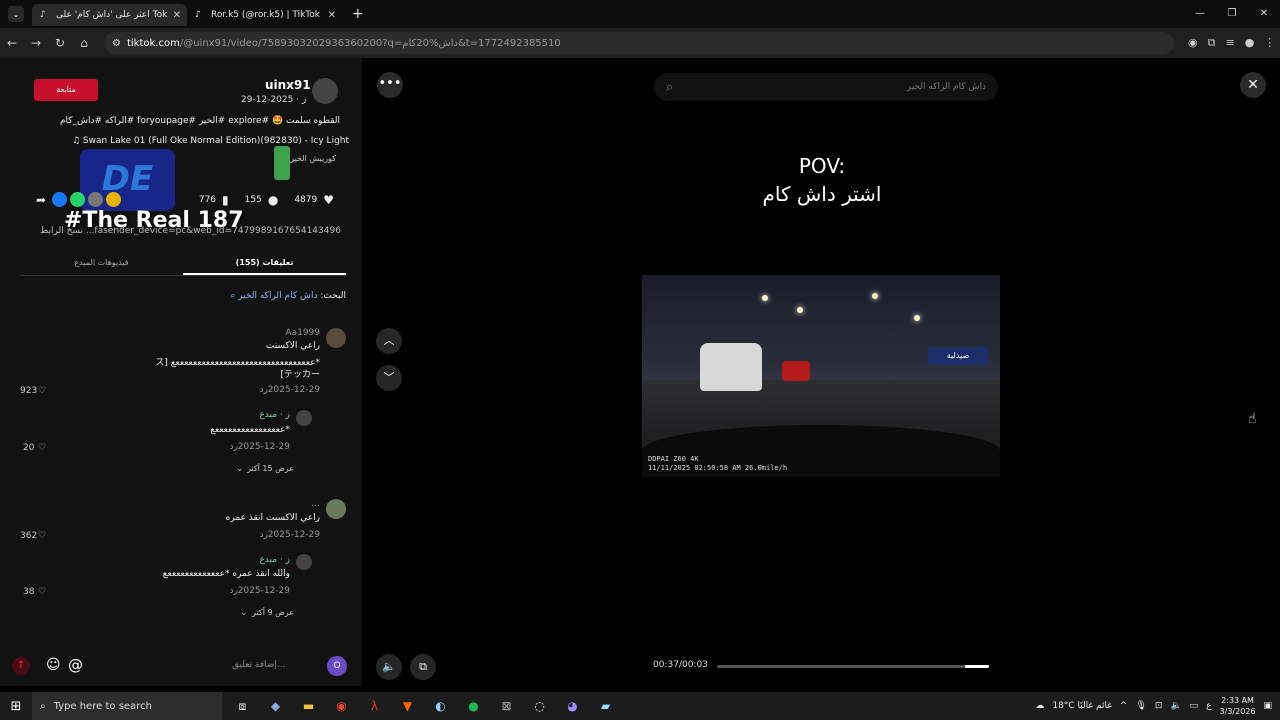  I want to click on taskbar-search: ⌕ Type here to search, so click(127, 706).